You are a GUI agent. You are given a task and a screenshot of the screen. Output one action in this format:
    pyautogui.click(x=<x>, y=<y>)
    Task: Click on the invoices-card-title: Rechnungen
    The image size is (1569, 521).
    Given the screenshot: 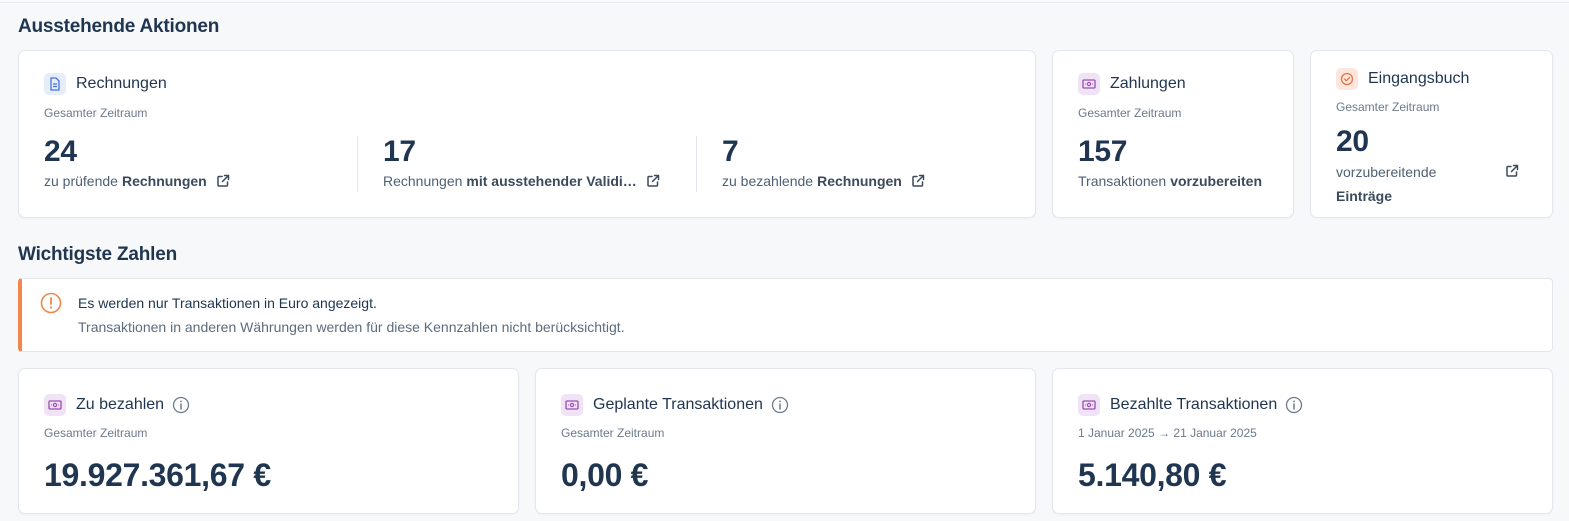 What is the action you would take?
    pyautogui.click(x=121, y=83)
    